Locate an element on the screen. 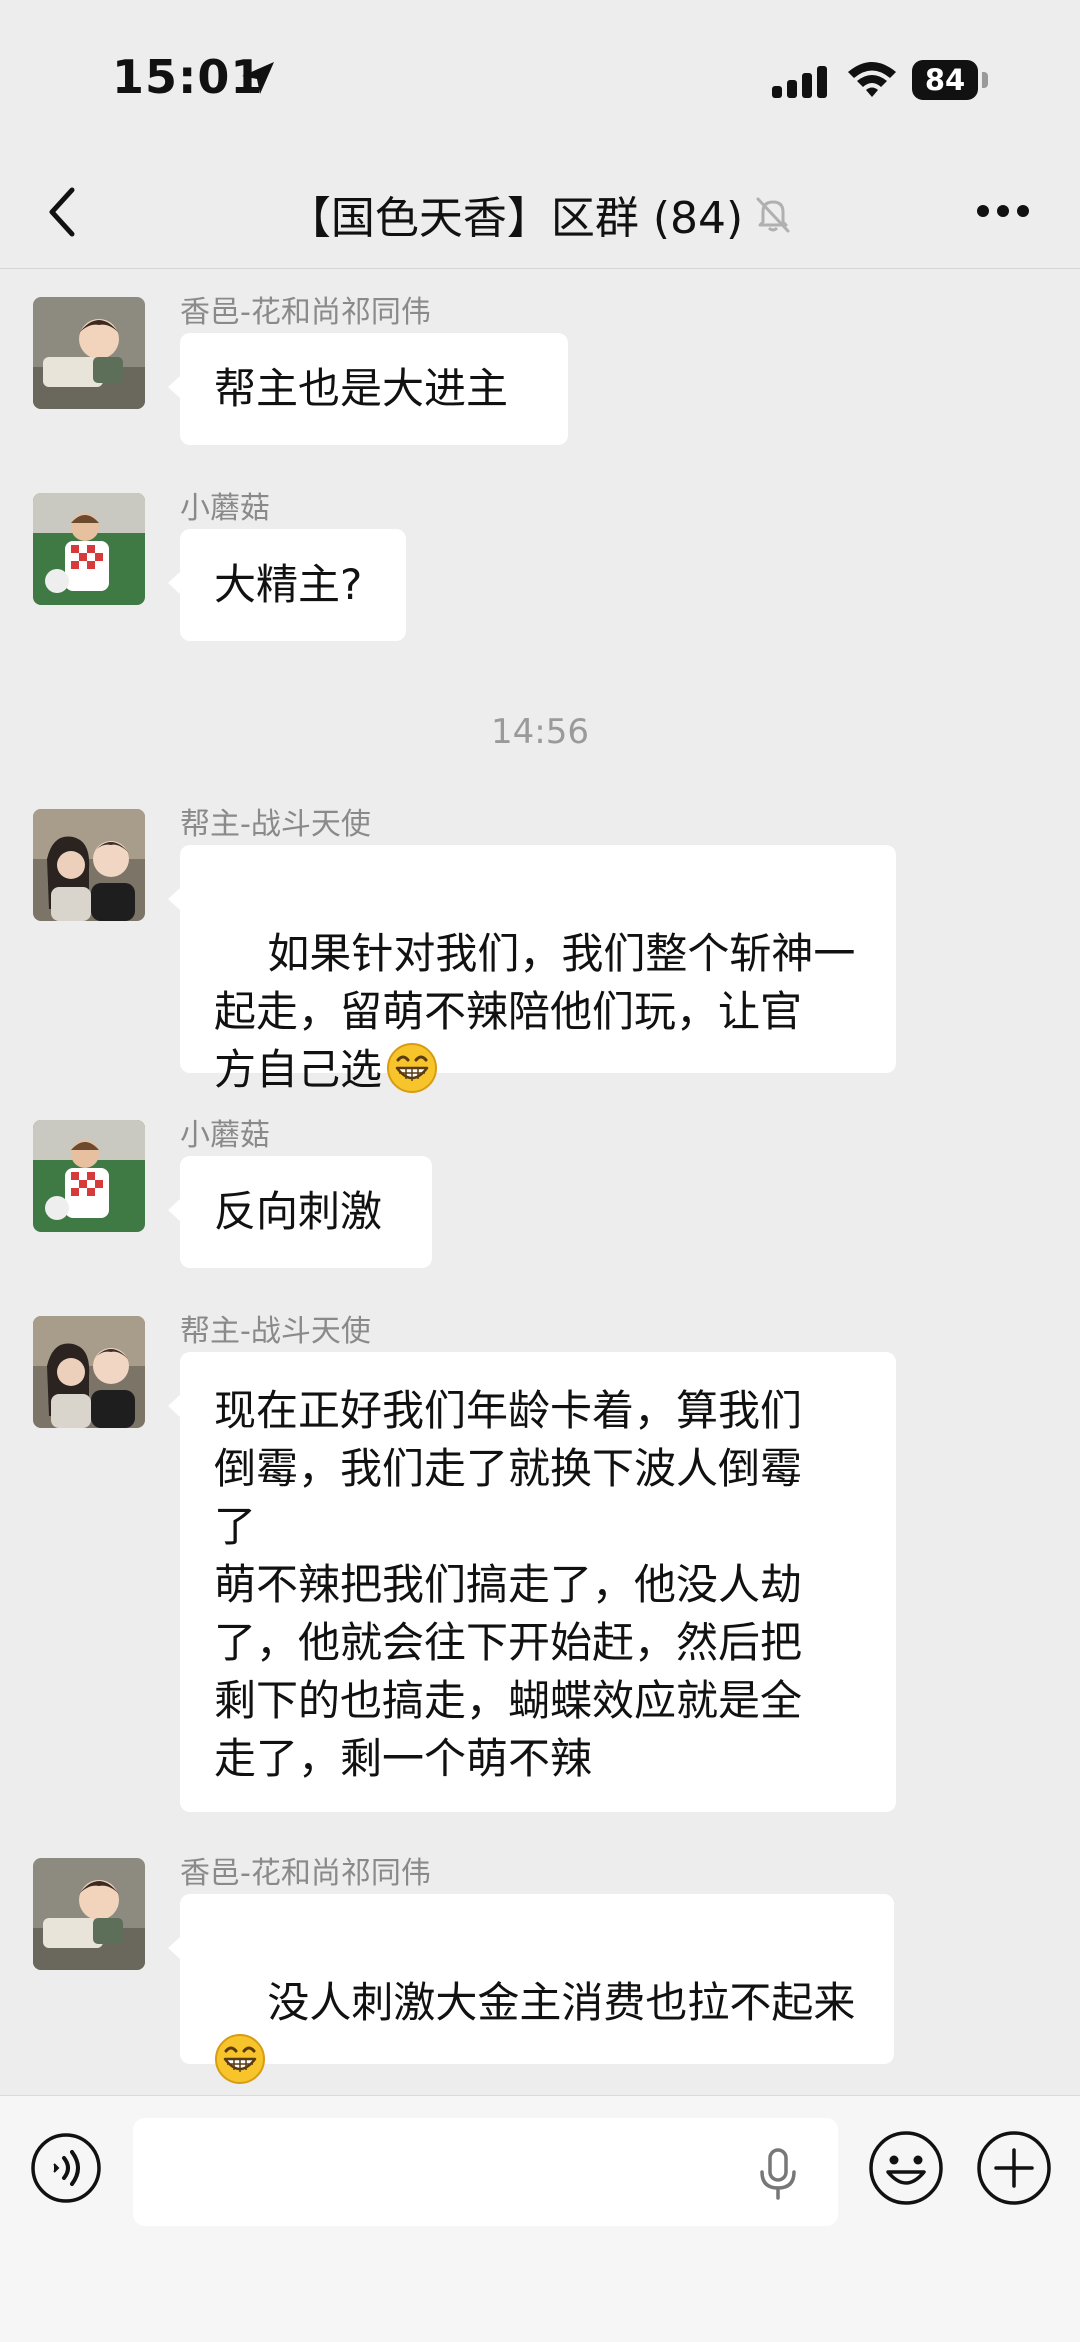 The width and height of the screenshot is (1080, 2342). battery-level: 84 is located at coordinates (945, 80).